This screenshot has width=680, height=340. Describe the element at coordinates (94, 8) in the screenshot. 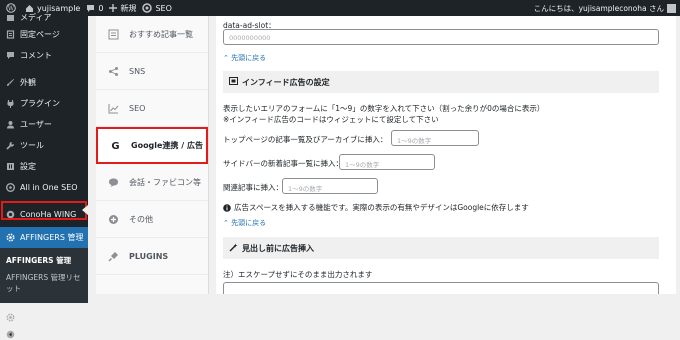

I see `comments-link: 0` at that location.